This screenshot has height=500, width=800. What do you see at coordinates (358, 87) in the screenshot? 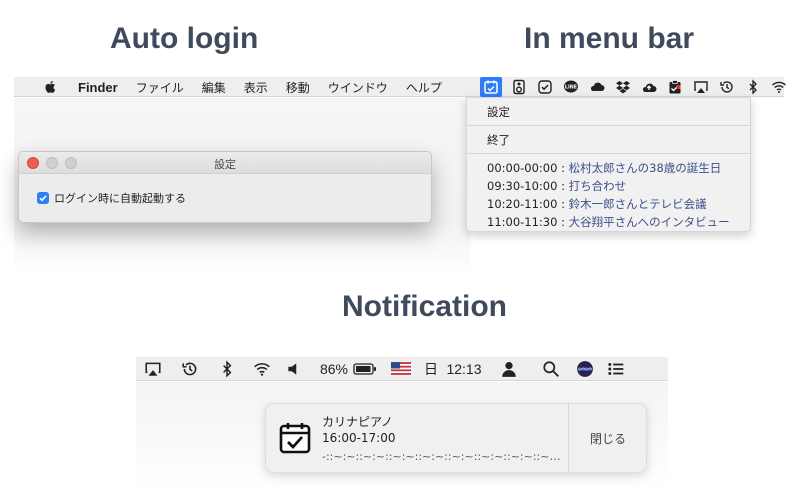
I see `menu-window: ウインドウ` at bounding box center [358, 87].